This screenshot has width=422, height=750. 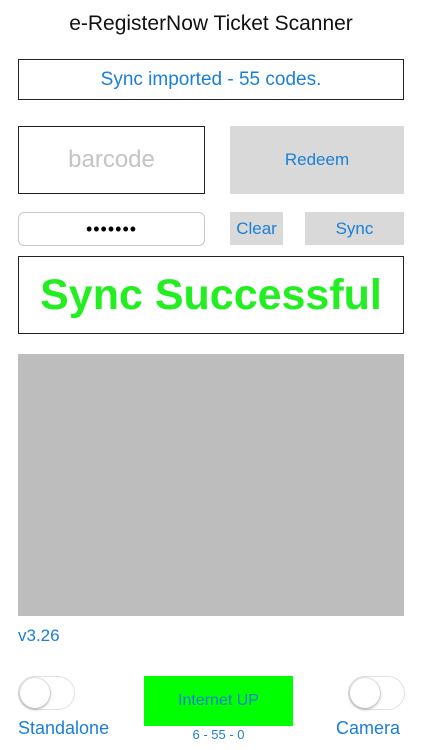 I want to click on app-title: e-RegisterNow Ticket Scanner, so click(x=211, y=23).